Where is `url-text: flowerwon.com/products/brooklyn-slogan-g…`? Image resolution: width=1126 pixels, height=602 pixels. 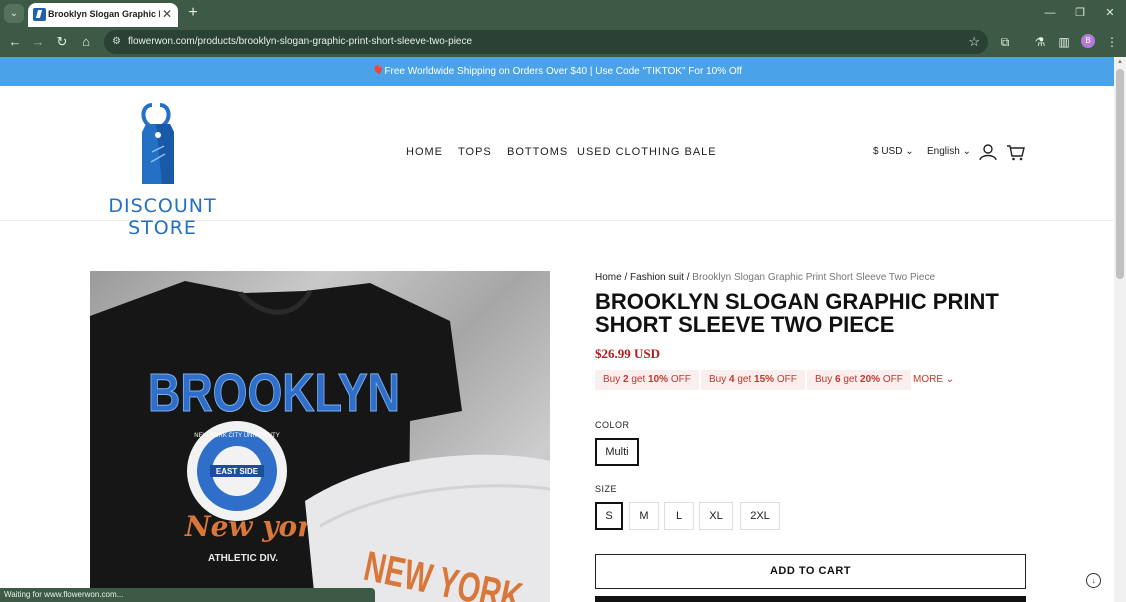 url-text: flowerwon.com/products/brooklyn-slogan-g… is located at coordinates (300, 41).